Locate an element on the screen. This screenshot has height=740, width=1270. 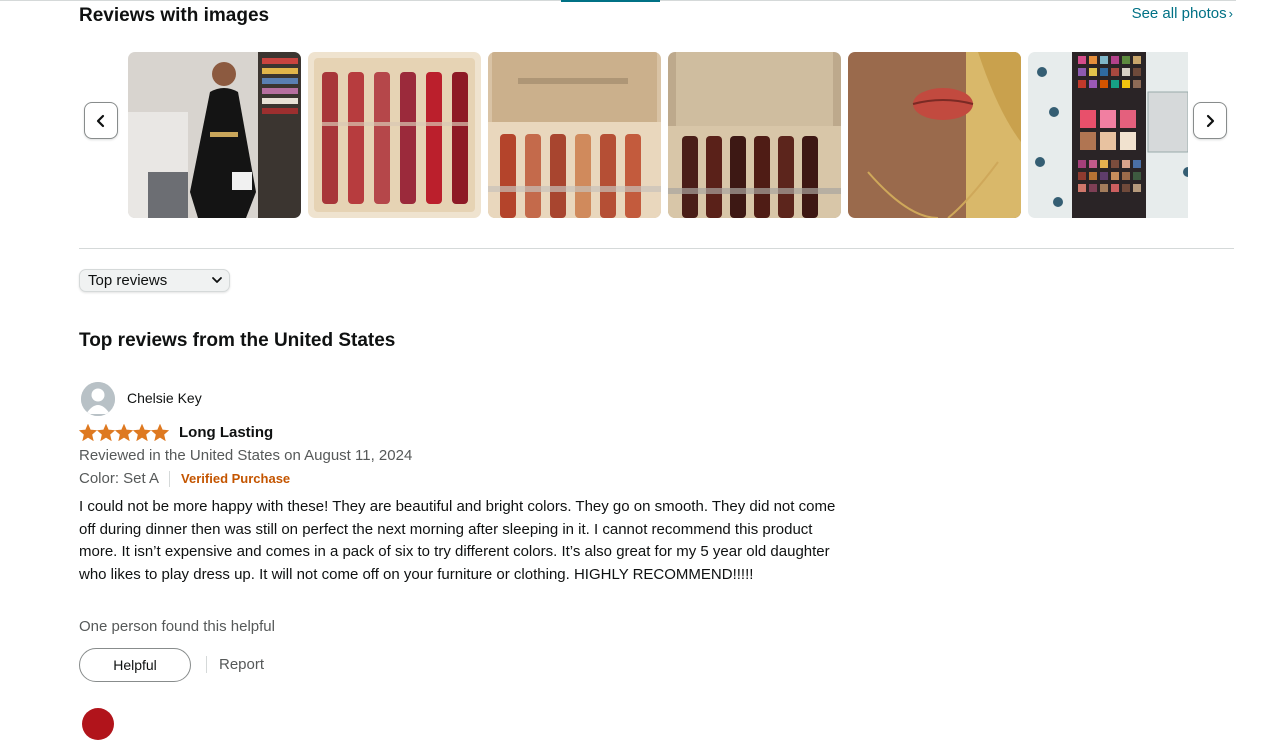
reviews-with-images-title: Reviews with images is located at coordinates (174, 15).